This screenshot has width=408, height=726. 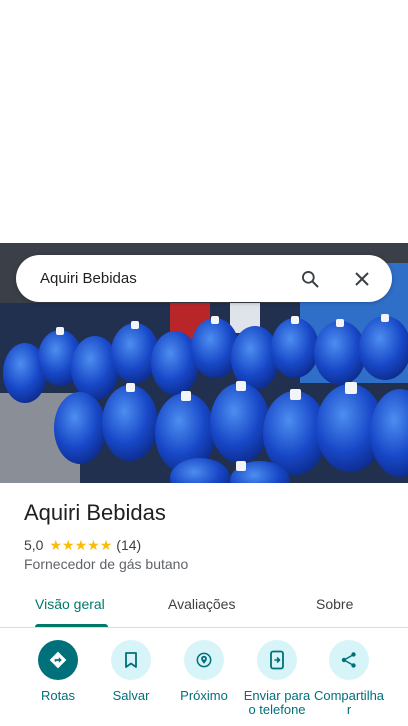 I want to click on tab-reviews: Avaliações, so click(x=201, y=604).